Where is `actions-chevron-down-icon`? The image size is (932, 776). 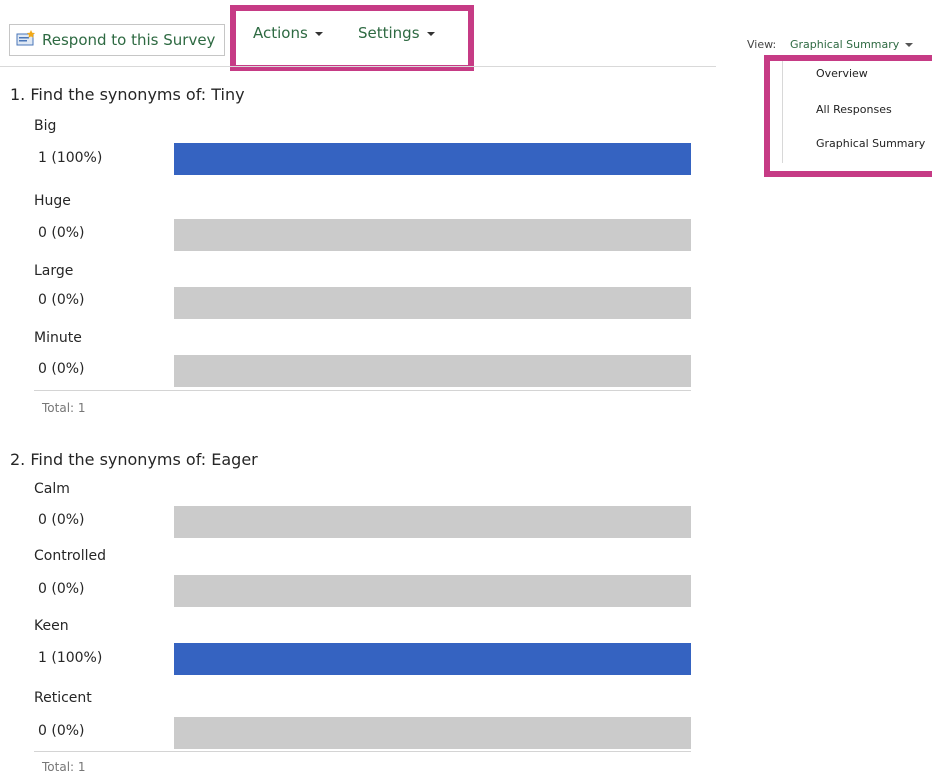 actions-chevron-down-icon is located at coordinates (318, 33).